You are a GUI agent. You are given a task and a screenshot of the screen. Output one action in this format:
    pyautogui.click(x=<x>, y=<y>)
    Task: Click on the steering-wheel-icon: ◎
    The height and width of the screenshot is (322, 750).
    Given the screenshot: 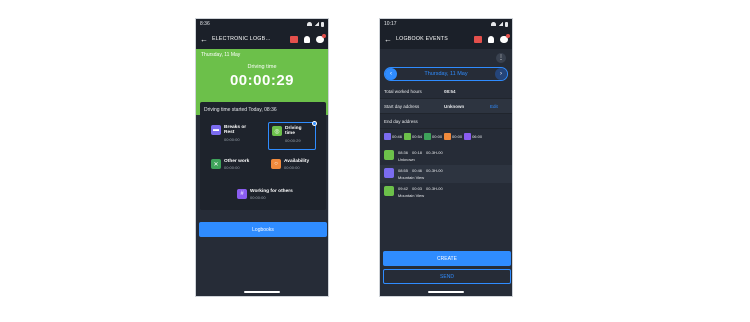 What is the action you would take?
    pyautogui.click(x=277, y=131)
    